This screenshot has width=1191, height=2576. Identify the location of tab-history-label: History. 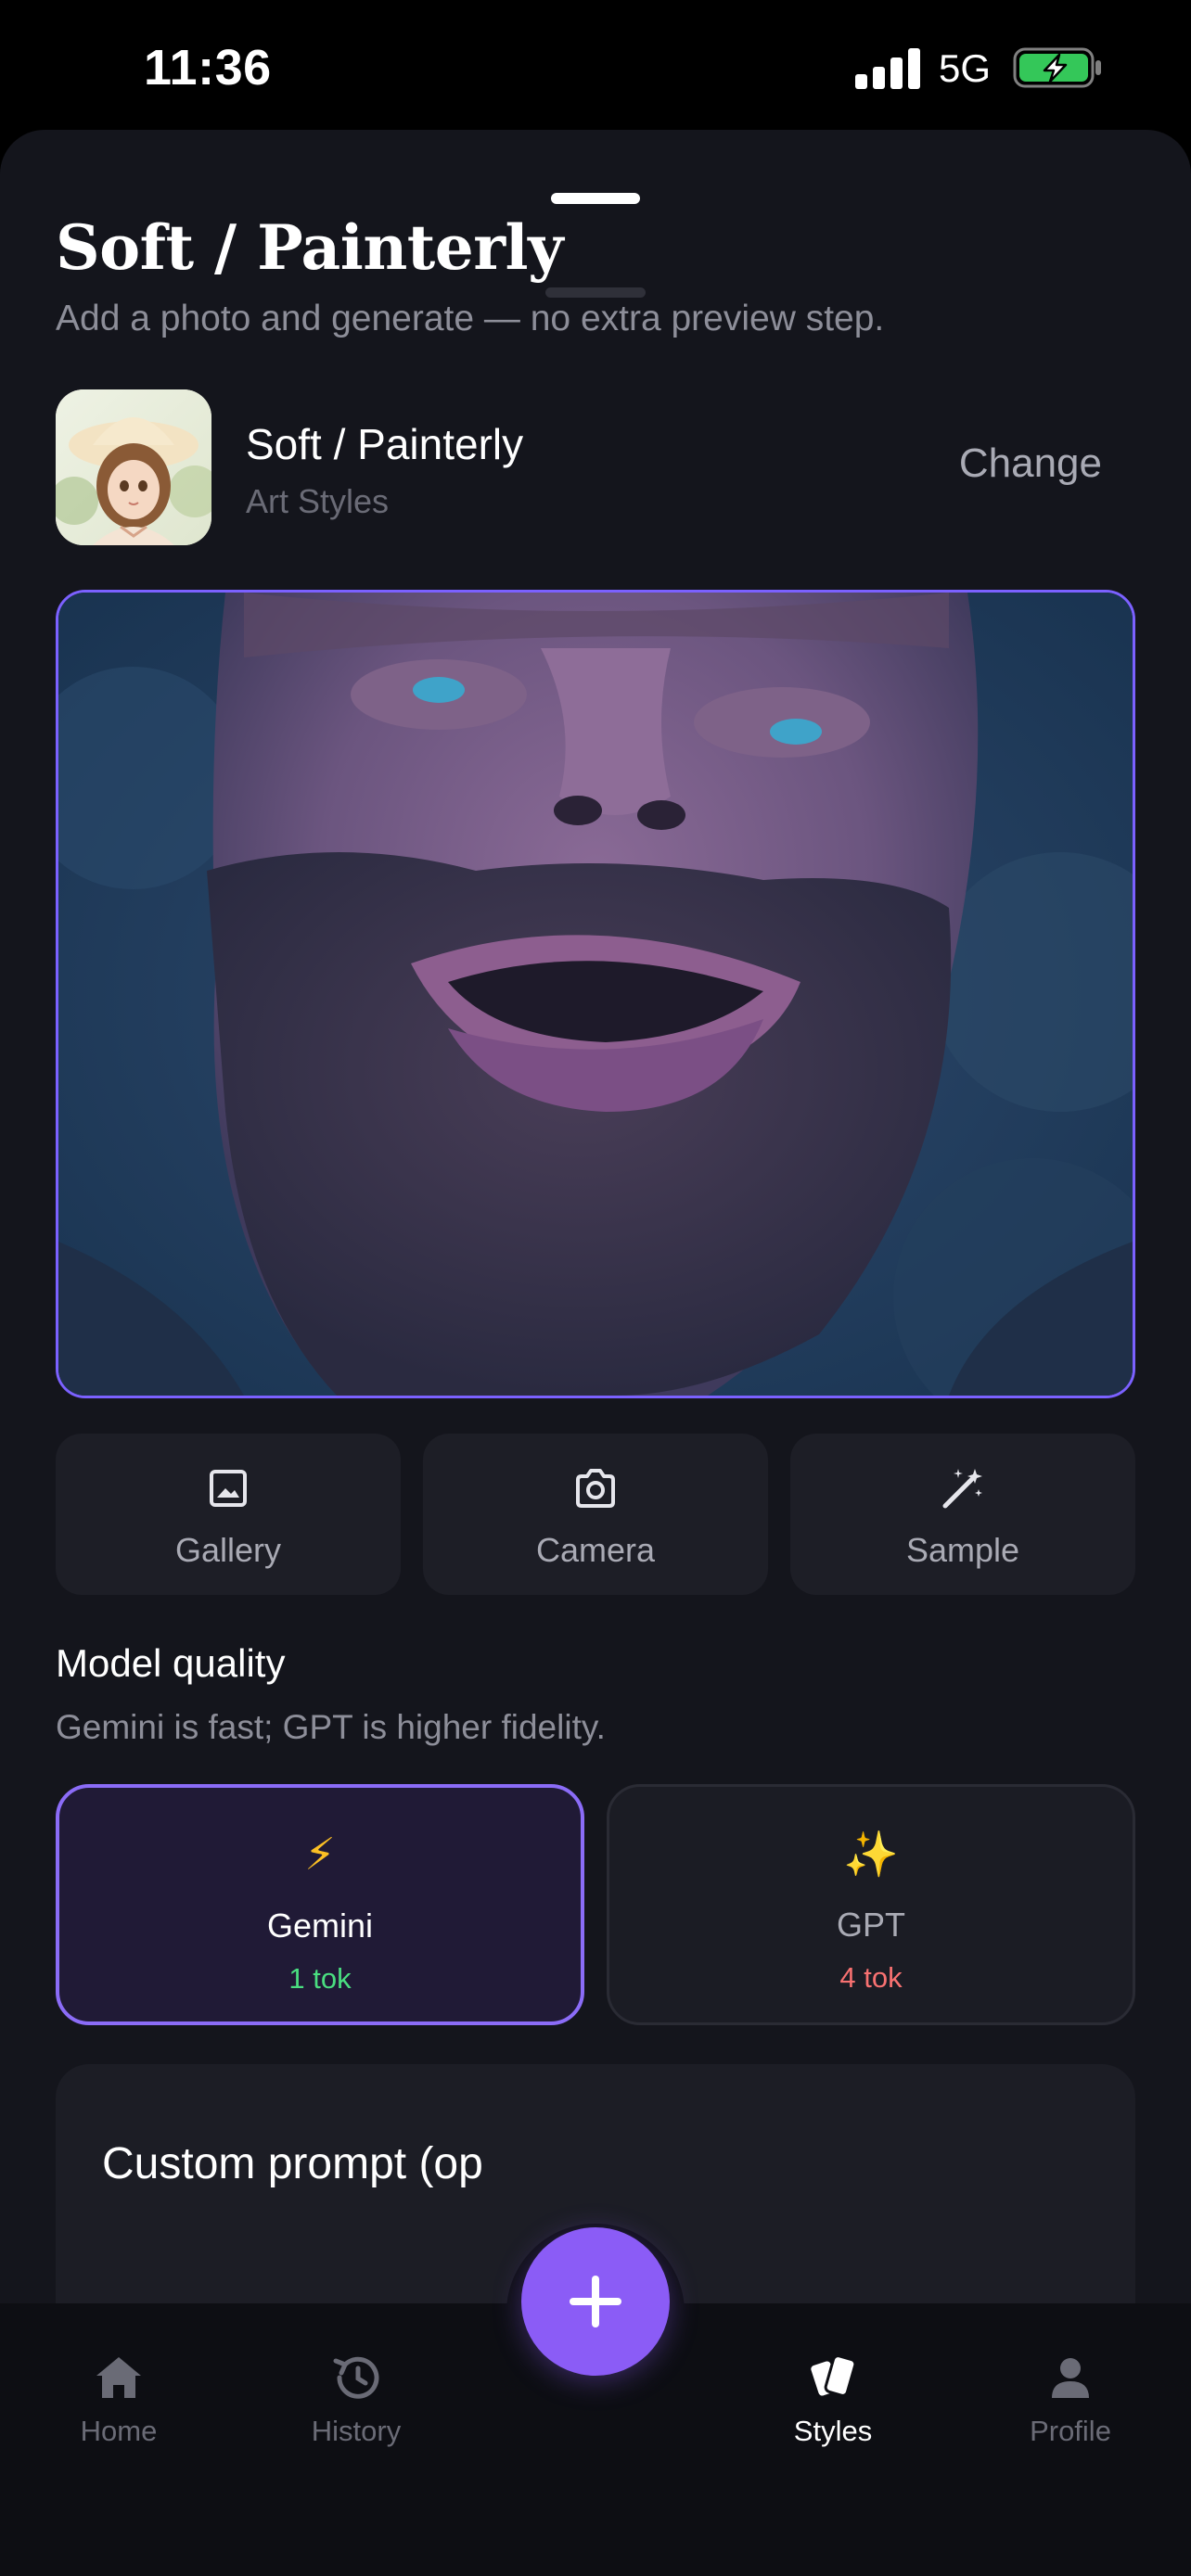
(356, 2431).